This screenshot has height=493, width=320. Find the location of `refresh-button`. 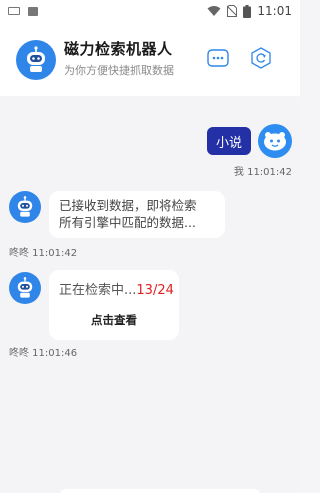

refresh-button is located at coordinates (261, 58).